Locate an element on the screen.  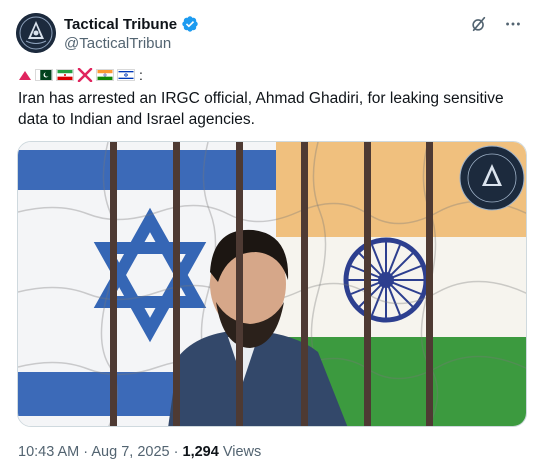
flag-emoji-line: : is located at coordinates (80, 75).